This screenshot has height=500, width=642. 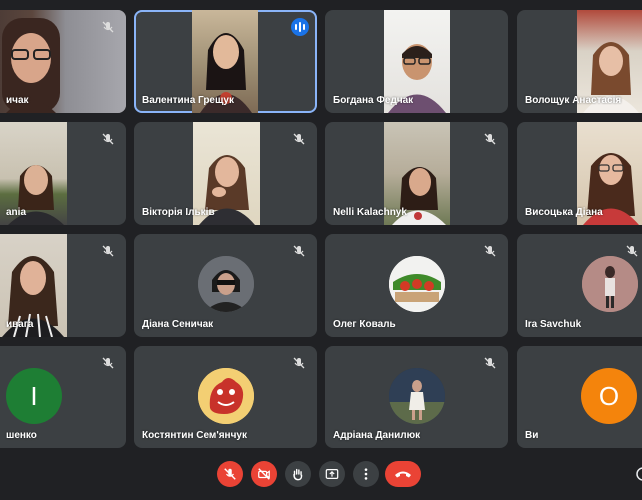 What do you see at coordinates (377, 435) in the screenshot?
I see `participant-name: Адріана Данилюк` at bounding box center [377, 435].